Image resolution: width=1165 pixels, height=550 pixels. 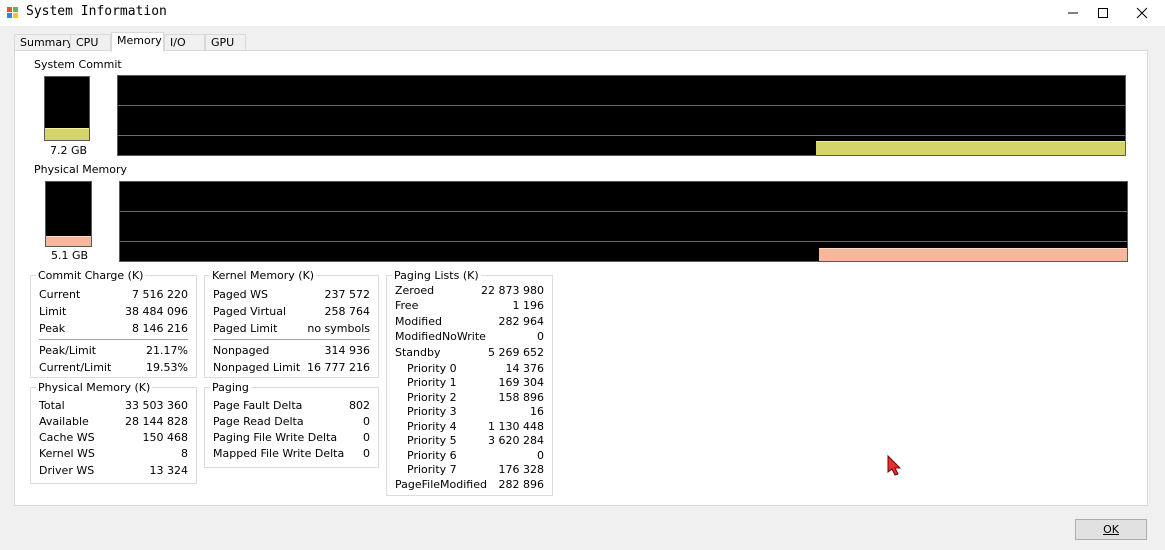 I want to click on row-value: 14 376, so click(x=525, y=368).